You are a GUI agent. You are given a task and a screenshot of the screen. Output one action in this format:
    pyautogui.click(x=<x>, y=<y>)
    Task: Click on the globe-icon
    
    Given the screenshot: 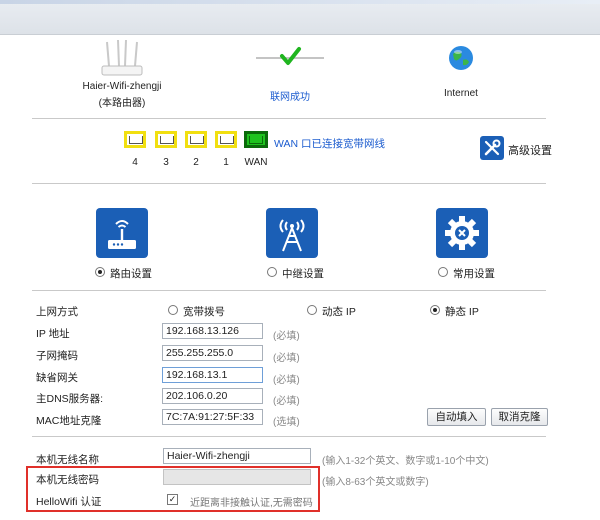 What is the action you would take?
    pyautogui.click(x=461, y=58)
    